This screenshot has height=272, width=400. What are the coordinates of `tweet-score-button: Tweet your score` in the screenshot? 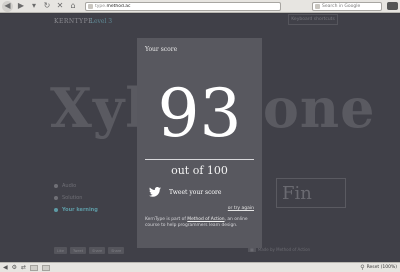 It's located at (185, 192).